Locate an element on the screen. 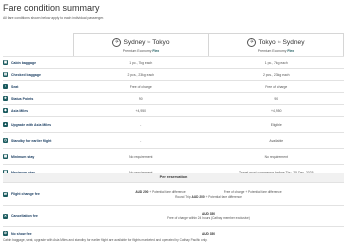  seat-icon: ▪ is located at coordinates (5, 86).